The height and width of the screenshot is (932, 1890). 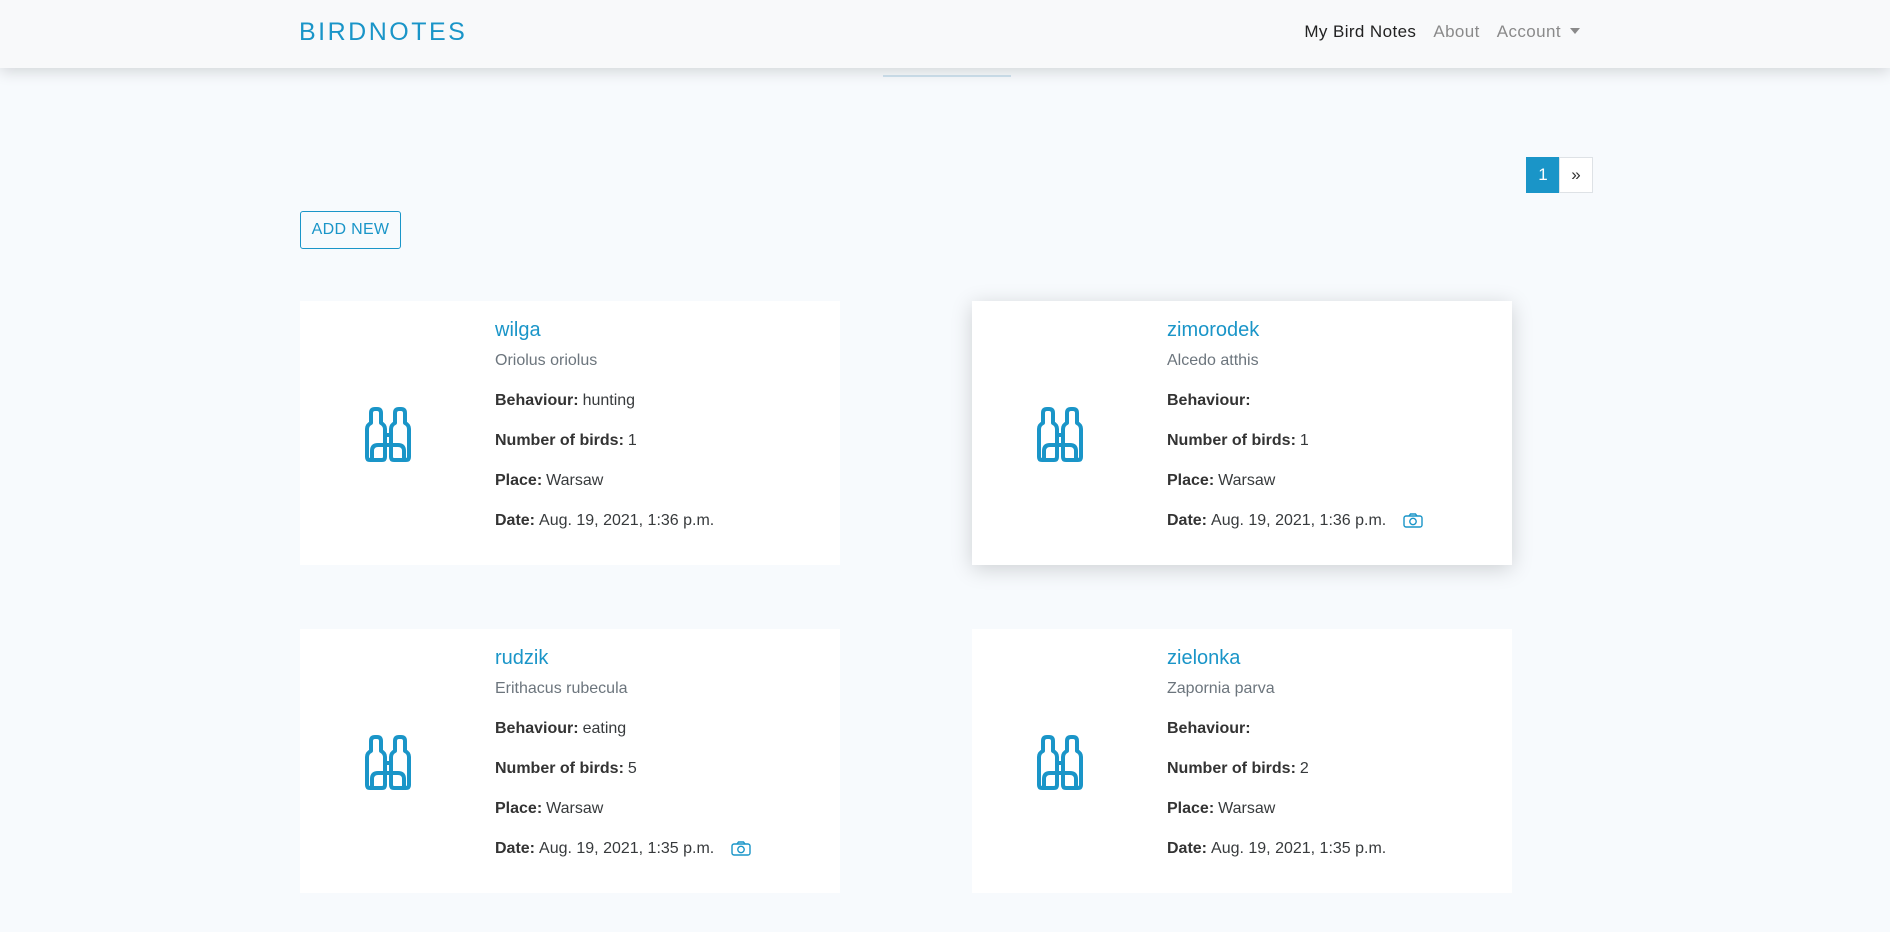 I want to click on latin-name: Zapornia parva, so click(x=1221, y=688).